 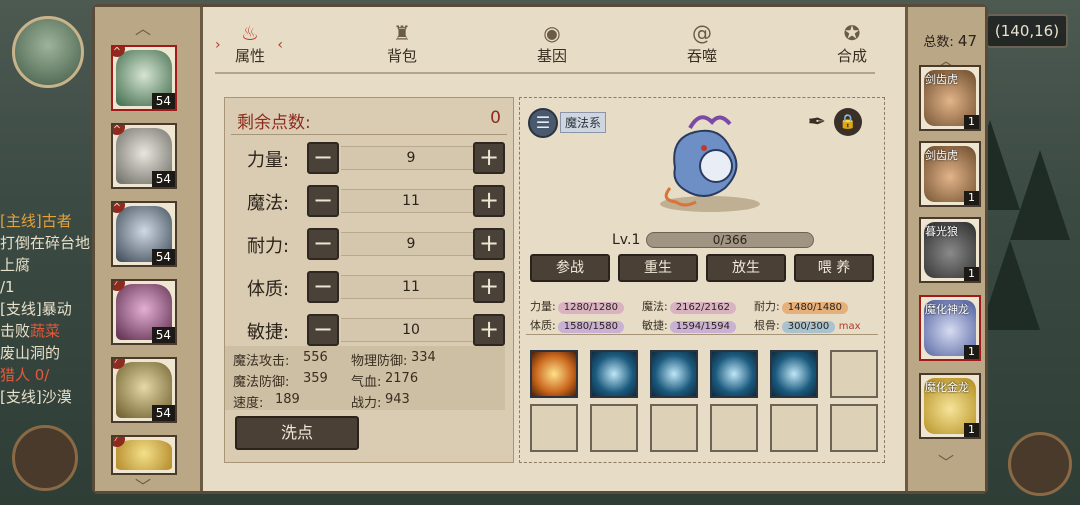 I want to click on item-name: 魔化神龙, so click(x=947, y=309).